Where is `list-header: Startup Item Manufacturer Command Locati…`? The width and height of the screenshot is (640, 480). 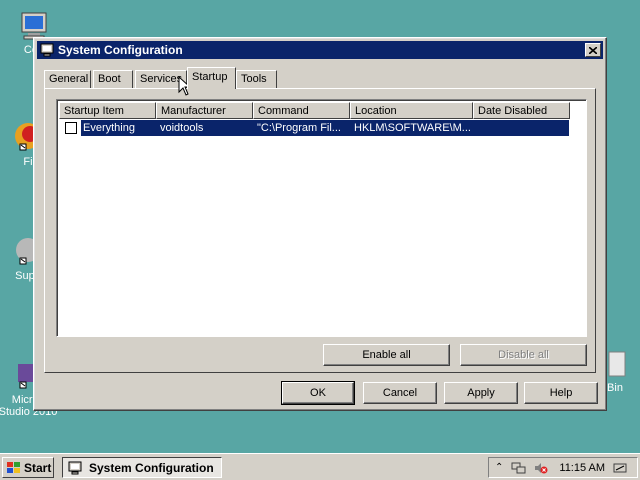
list-header: Startup Item Manufacturer Command Locati… is located at coordinates (314, 110).